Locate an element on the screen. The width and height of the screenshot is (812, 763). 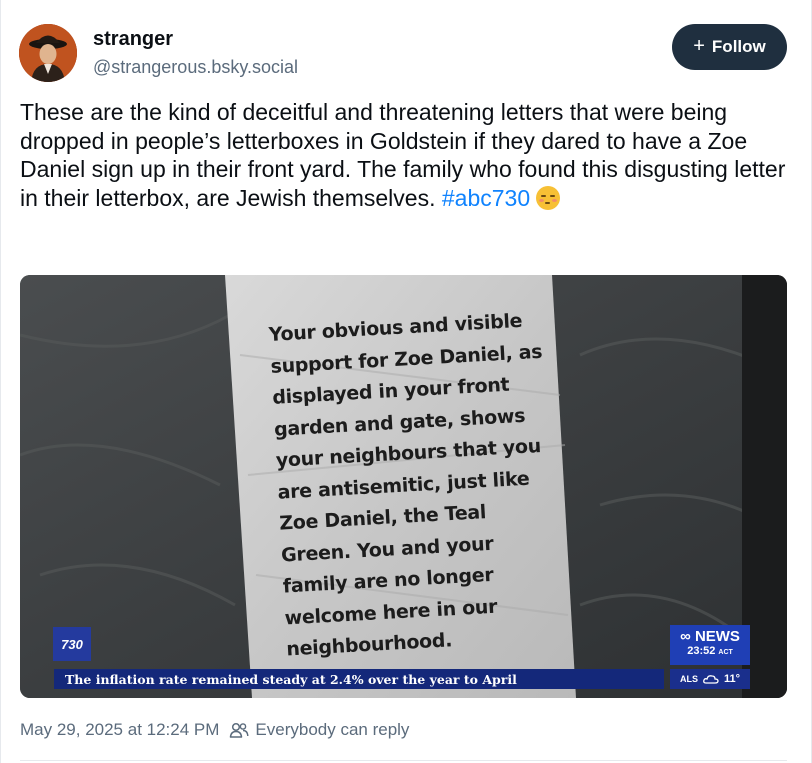
post-timestamp: May 29, 2025 at 12:24 PM is located at coordinates (119, 730).